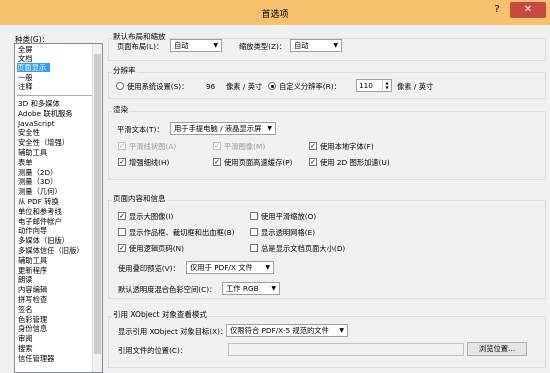  What do you see at coordinates (122, 162) in the screenshot?
I see `enhance-thin-lines-checkbox: ✓` at bounding box center [122, 162].